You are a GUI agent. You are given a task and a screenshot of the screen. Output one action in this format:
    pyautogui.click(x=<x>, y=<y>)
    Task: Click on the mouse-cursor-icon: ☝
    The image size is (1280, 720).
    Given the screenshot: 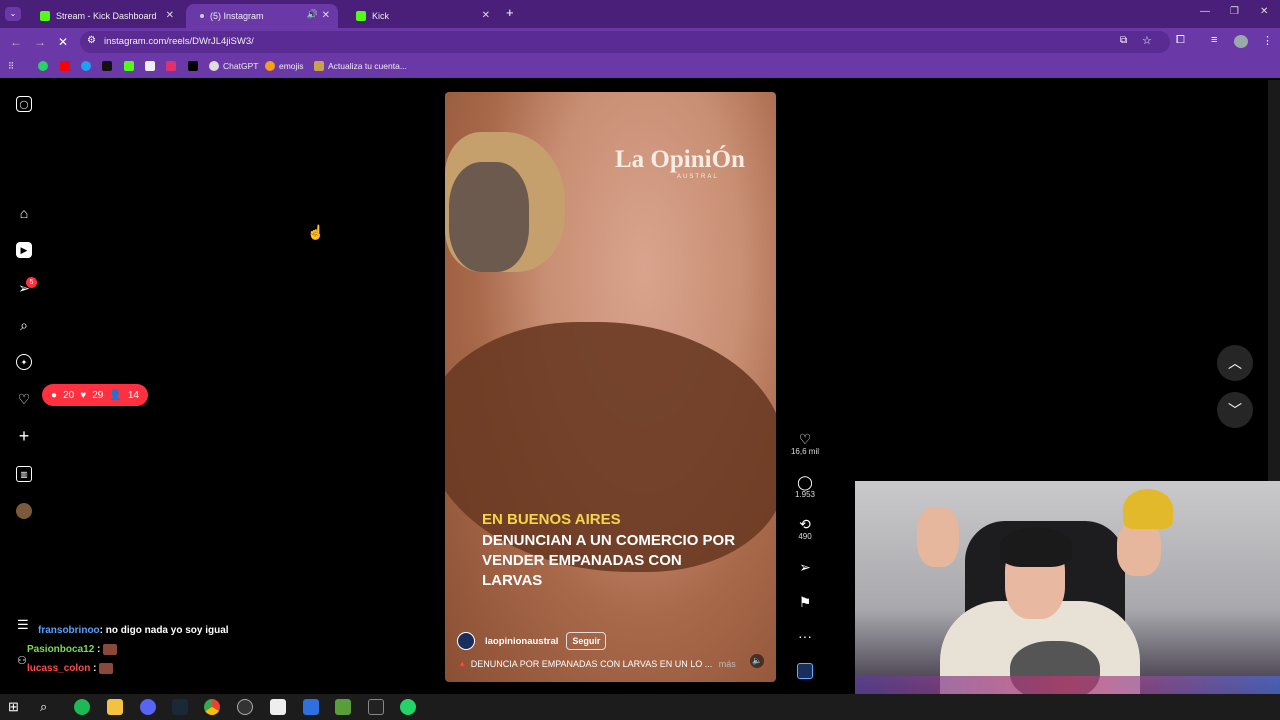 What is the action you would take?
    pyautogui.click(x=316, y=232)
    